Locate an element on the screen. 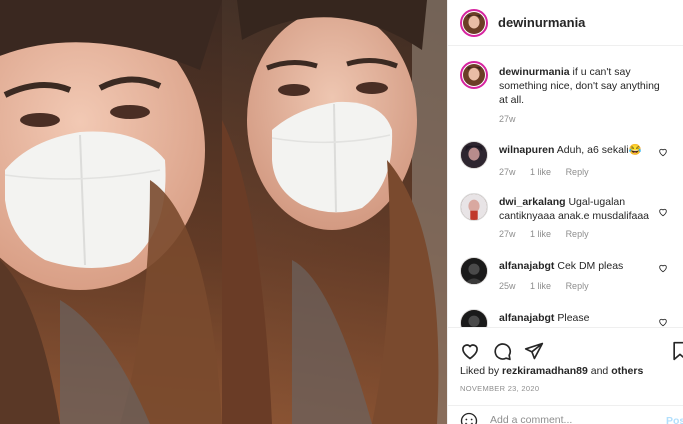 This screenshot has height=424, width=683. likes-others-link: others is located at coordinates (627, 371).